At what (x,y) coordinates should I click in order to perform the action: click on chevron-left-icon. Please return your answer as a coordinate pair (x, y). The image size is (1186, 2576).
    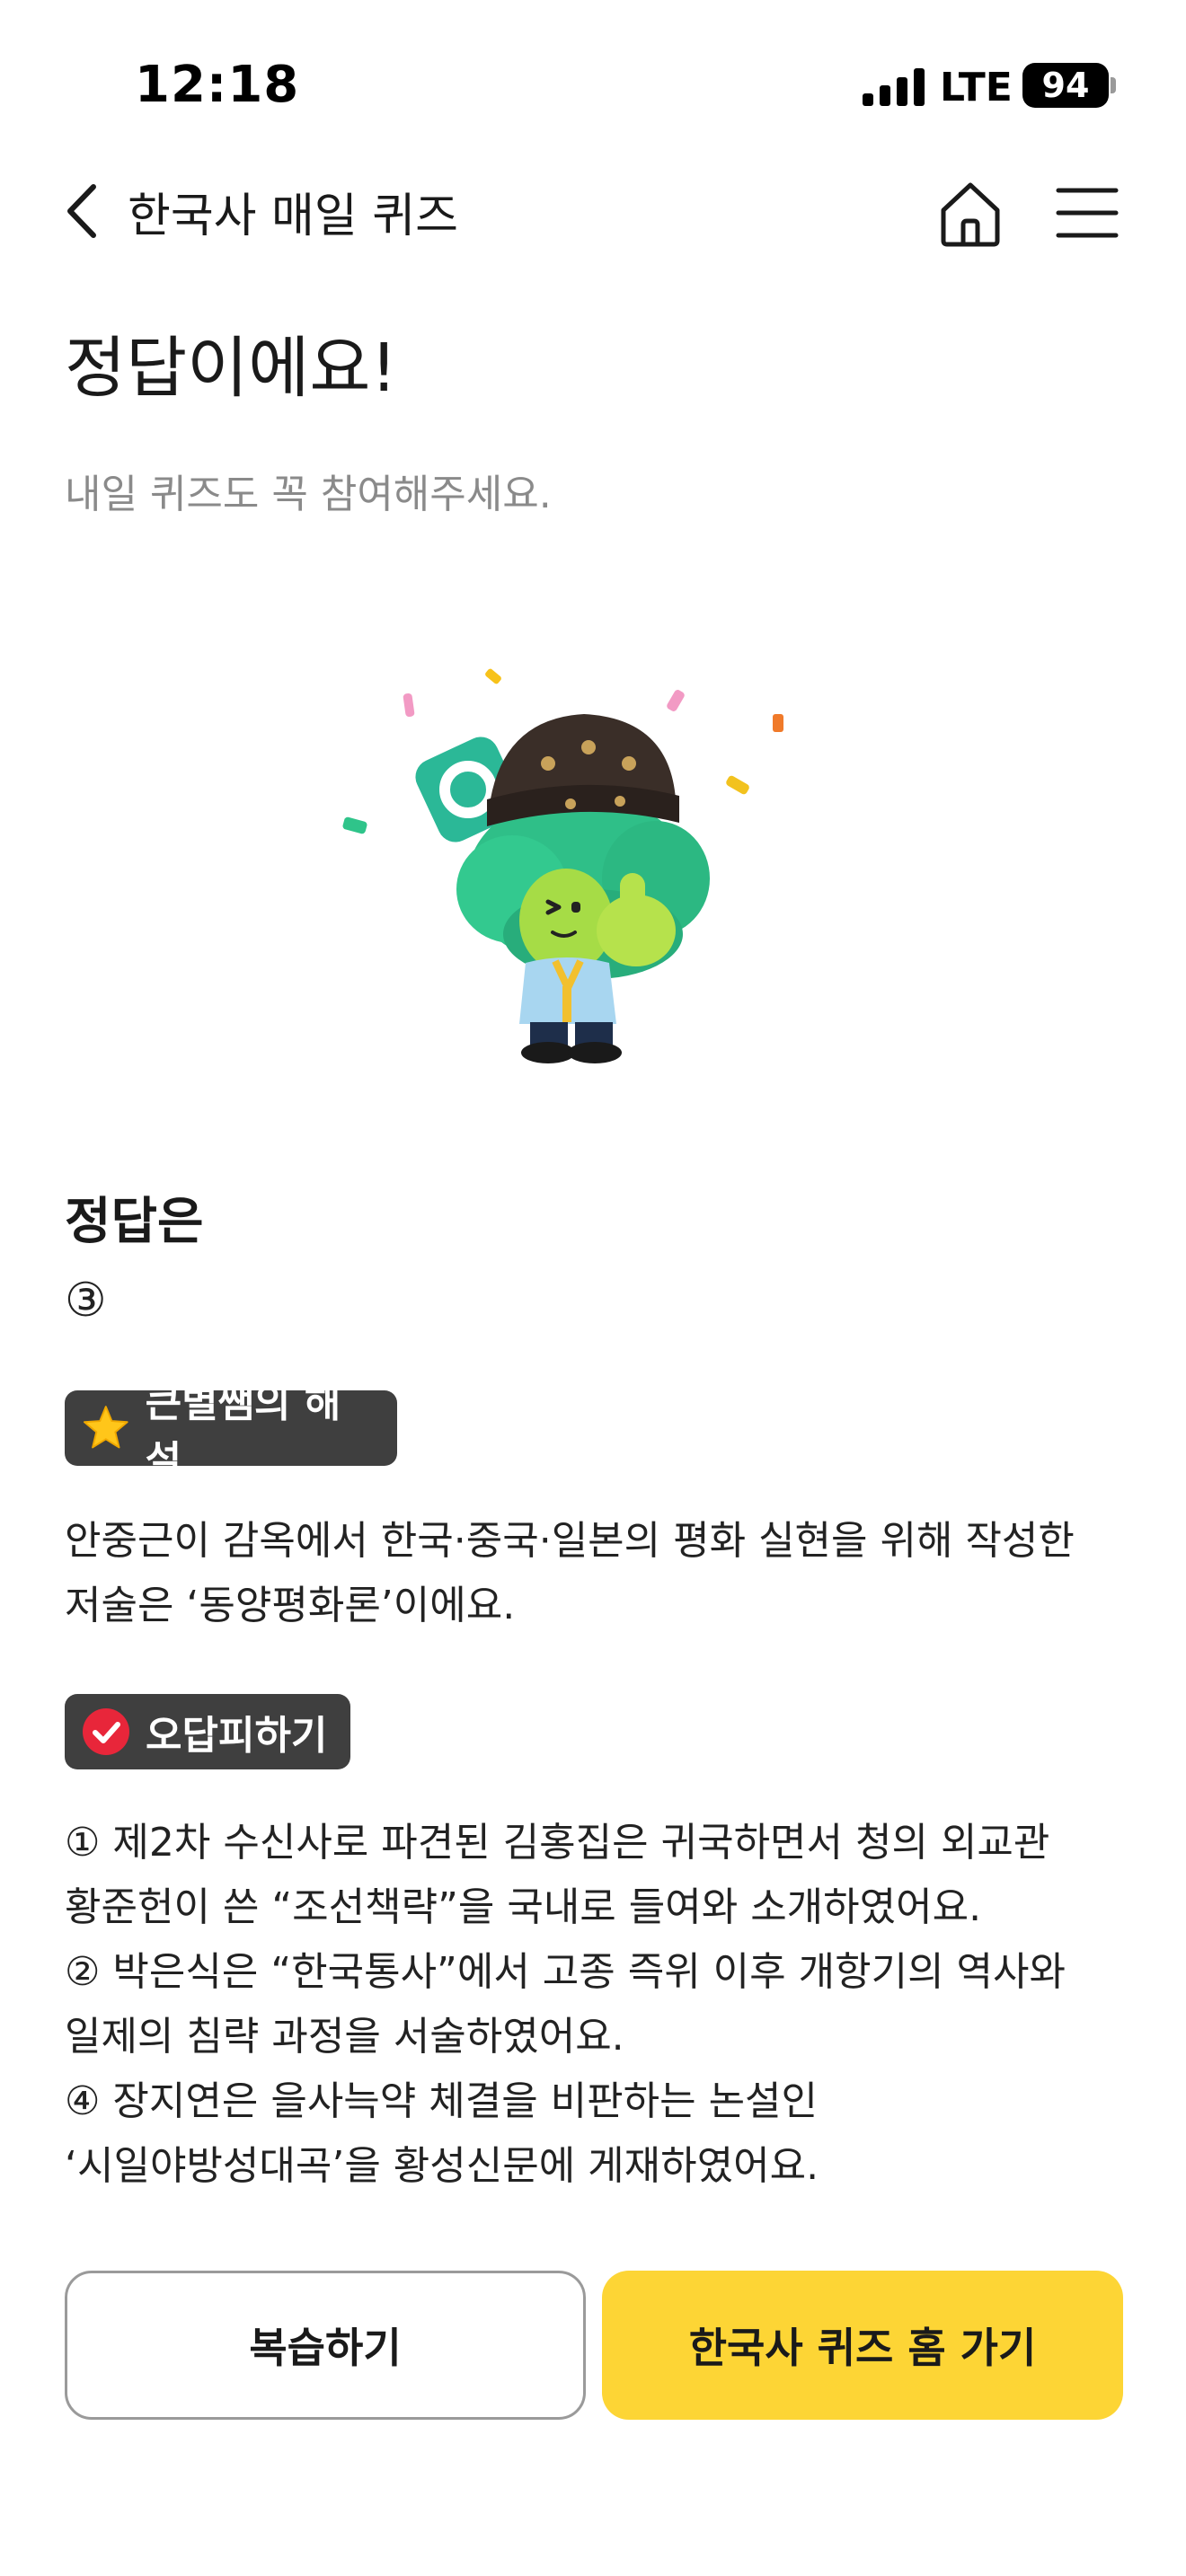
    Looking at the image, I should click on (81, 211).